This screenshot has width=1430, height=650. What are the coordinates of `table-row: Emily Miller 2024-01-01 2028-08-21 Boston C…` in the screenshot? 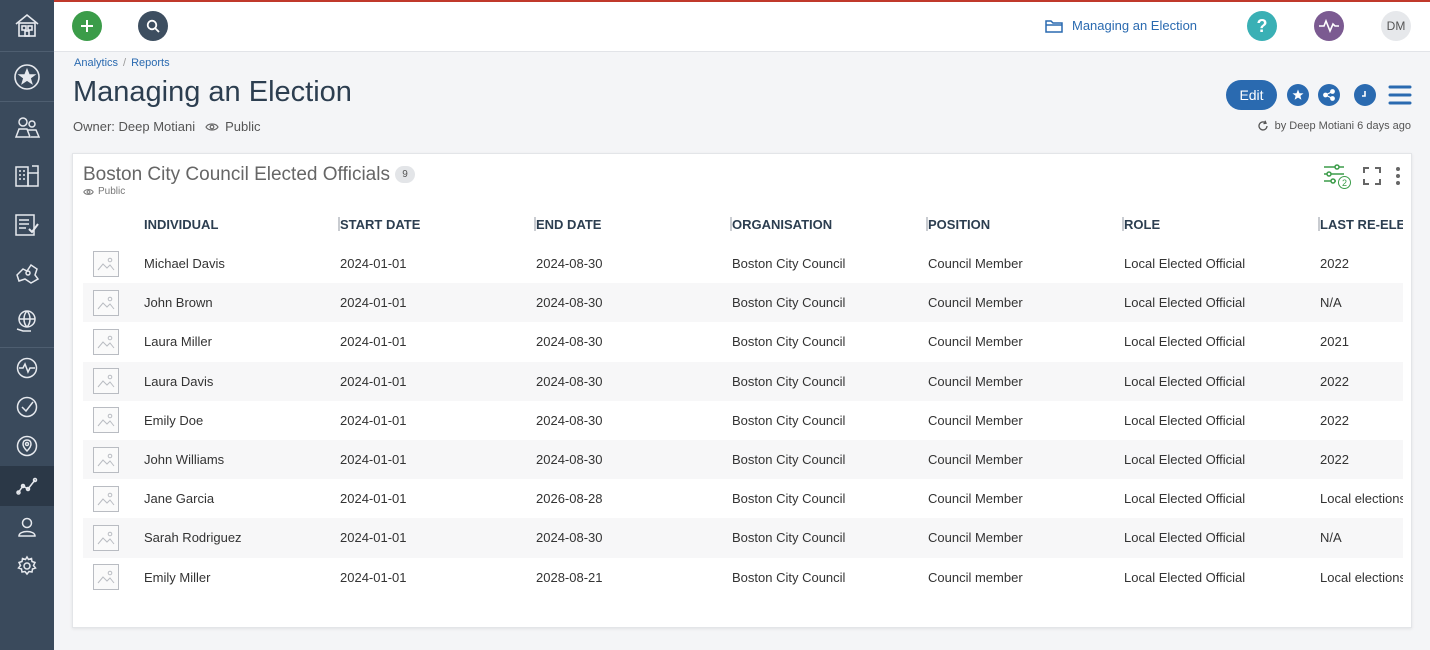 It's located at (743, 577).